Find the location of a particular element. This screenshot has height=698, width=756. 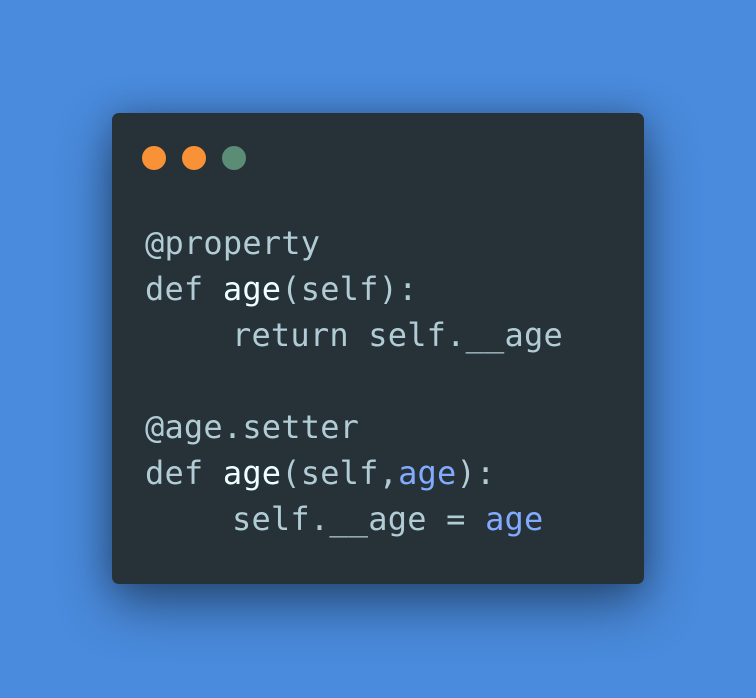

code-line-6: def age(self,age): is located at coordinates (354, 473).